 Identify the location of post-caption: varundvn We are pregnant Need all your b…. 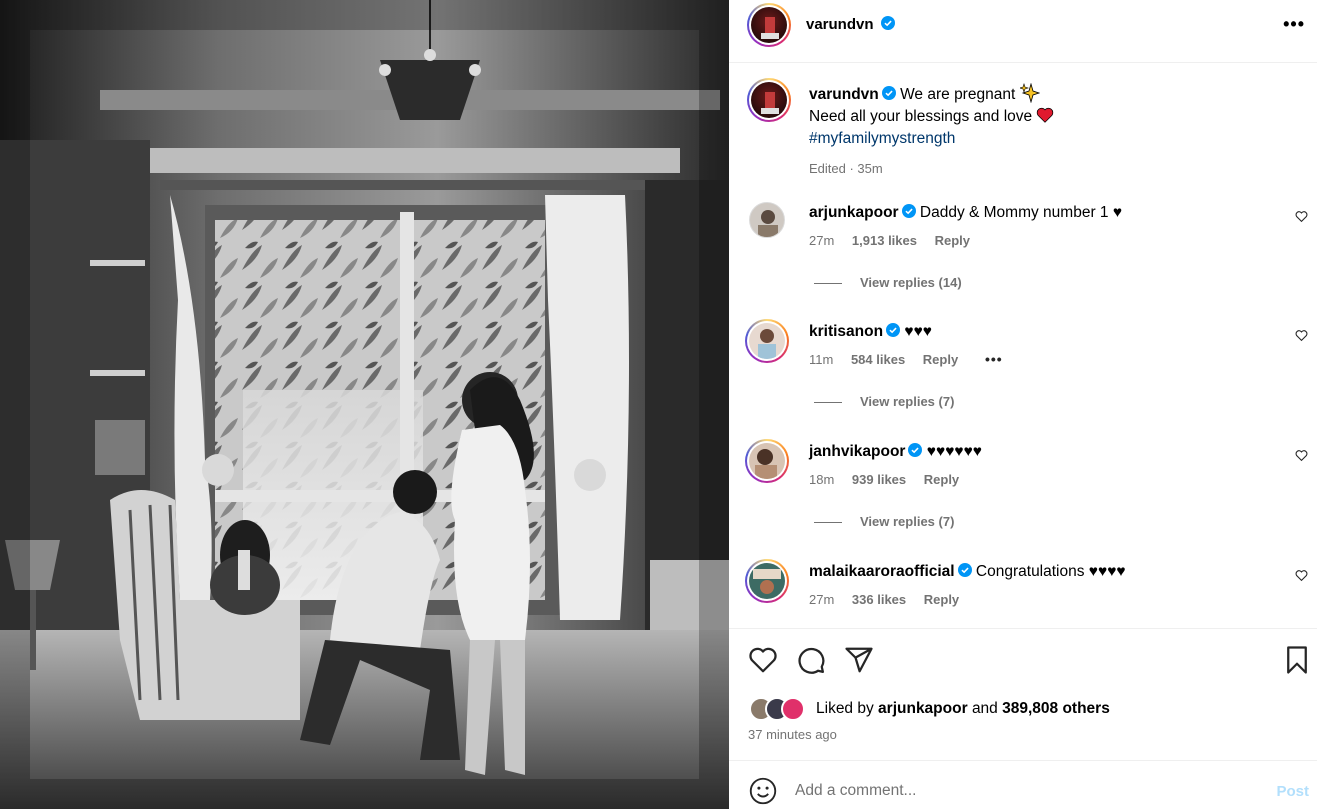
(1049, 131).